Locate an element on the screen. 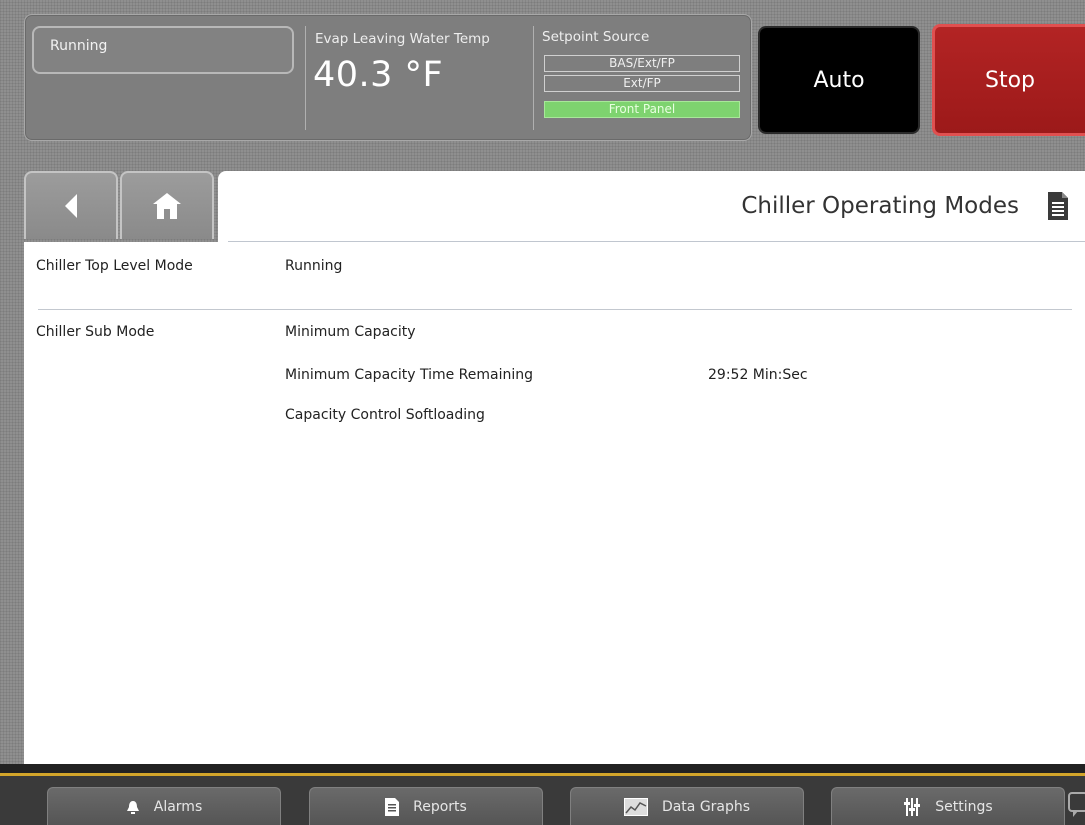 This screenshot has height=825, width=1085. chat-icon is located at coordinates (1076, 805).